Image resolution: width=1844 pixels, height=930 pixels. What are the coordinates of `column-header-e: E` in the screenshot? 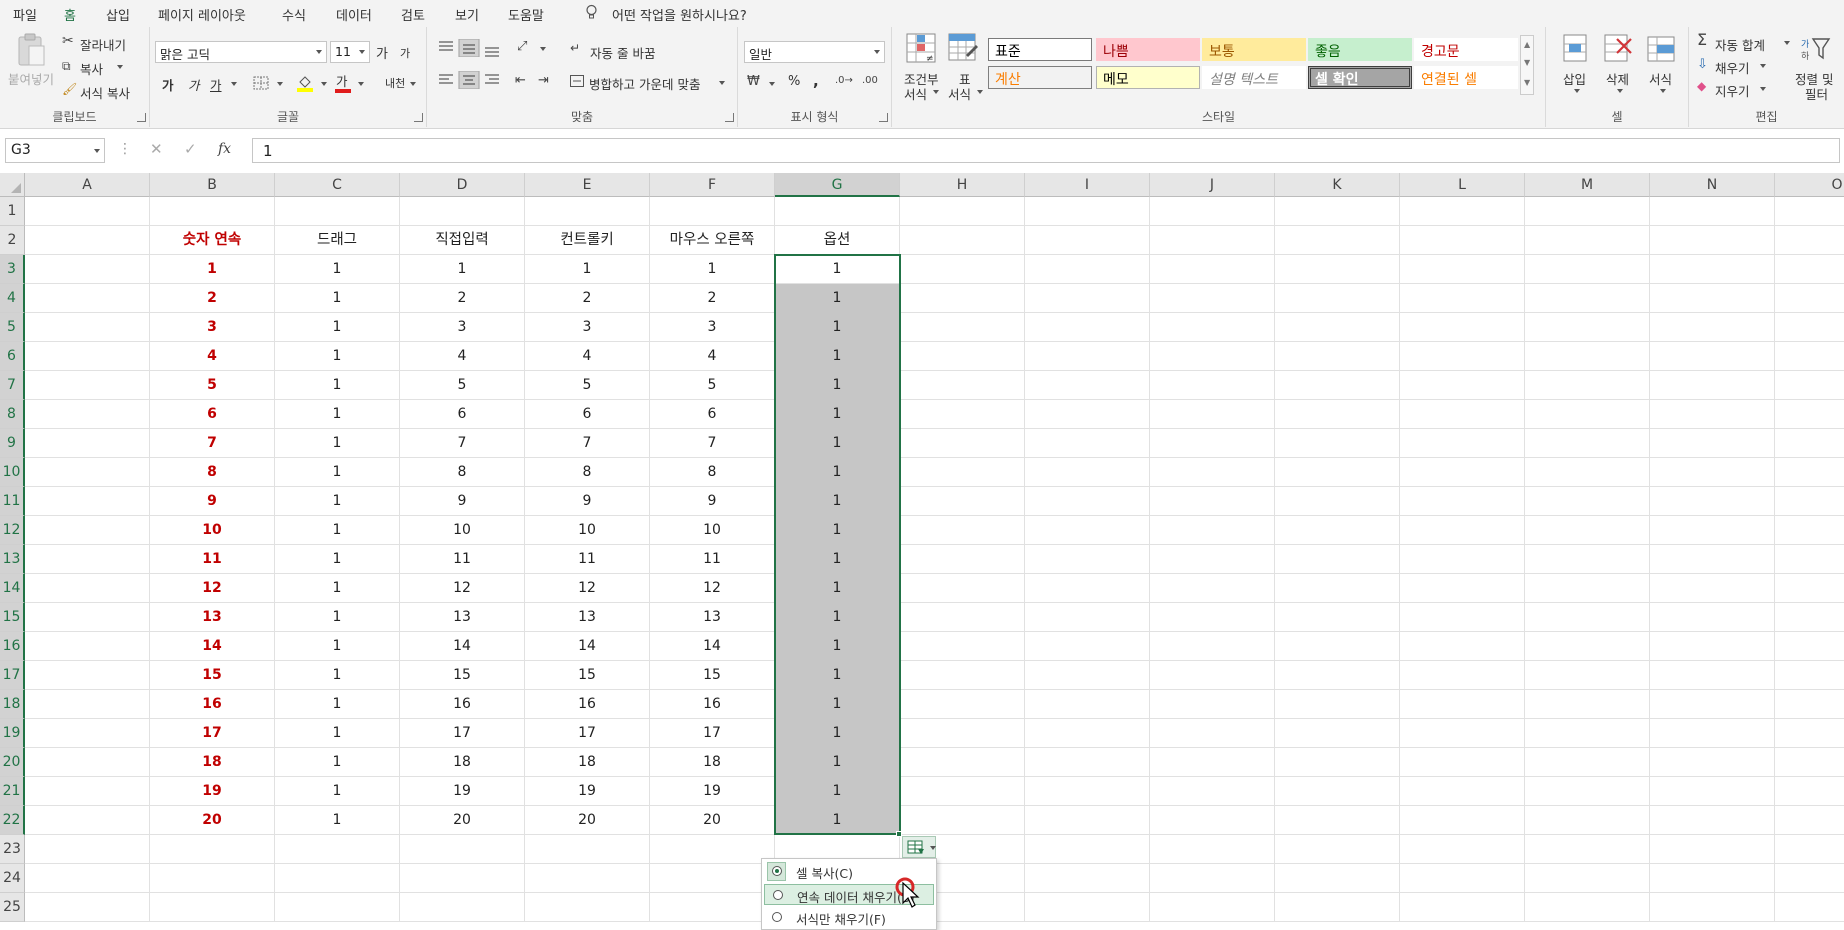 It's located at (587, 185).